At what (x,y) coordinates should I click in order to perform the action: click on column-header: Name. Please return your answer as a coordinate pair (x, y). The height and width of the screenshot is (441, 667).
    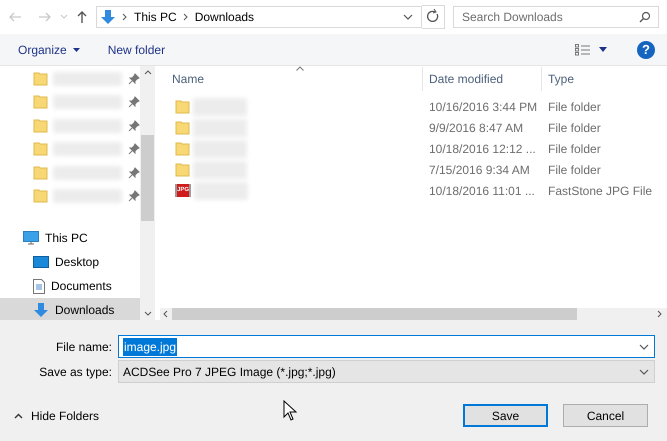
    Looking at the image, I should click on (291, 79).